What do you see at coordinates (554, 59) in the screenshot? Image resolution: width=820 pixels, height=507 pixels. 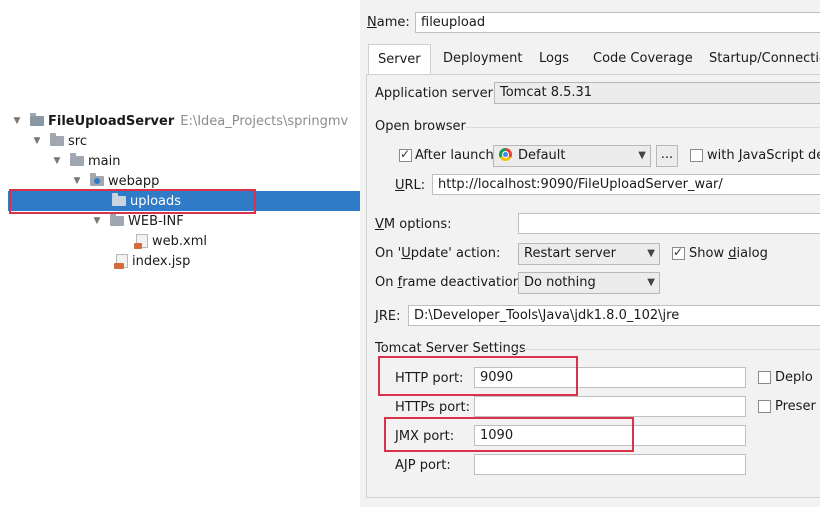 I see `tab-logs: Logs` at bounding box center [554, 59].